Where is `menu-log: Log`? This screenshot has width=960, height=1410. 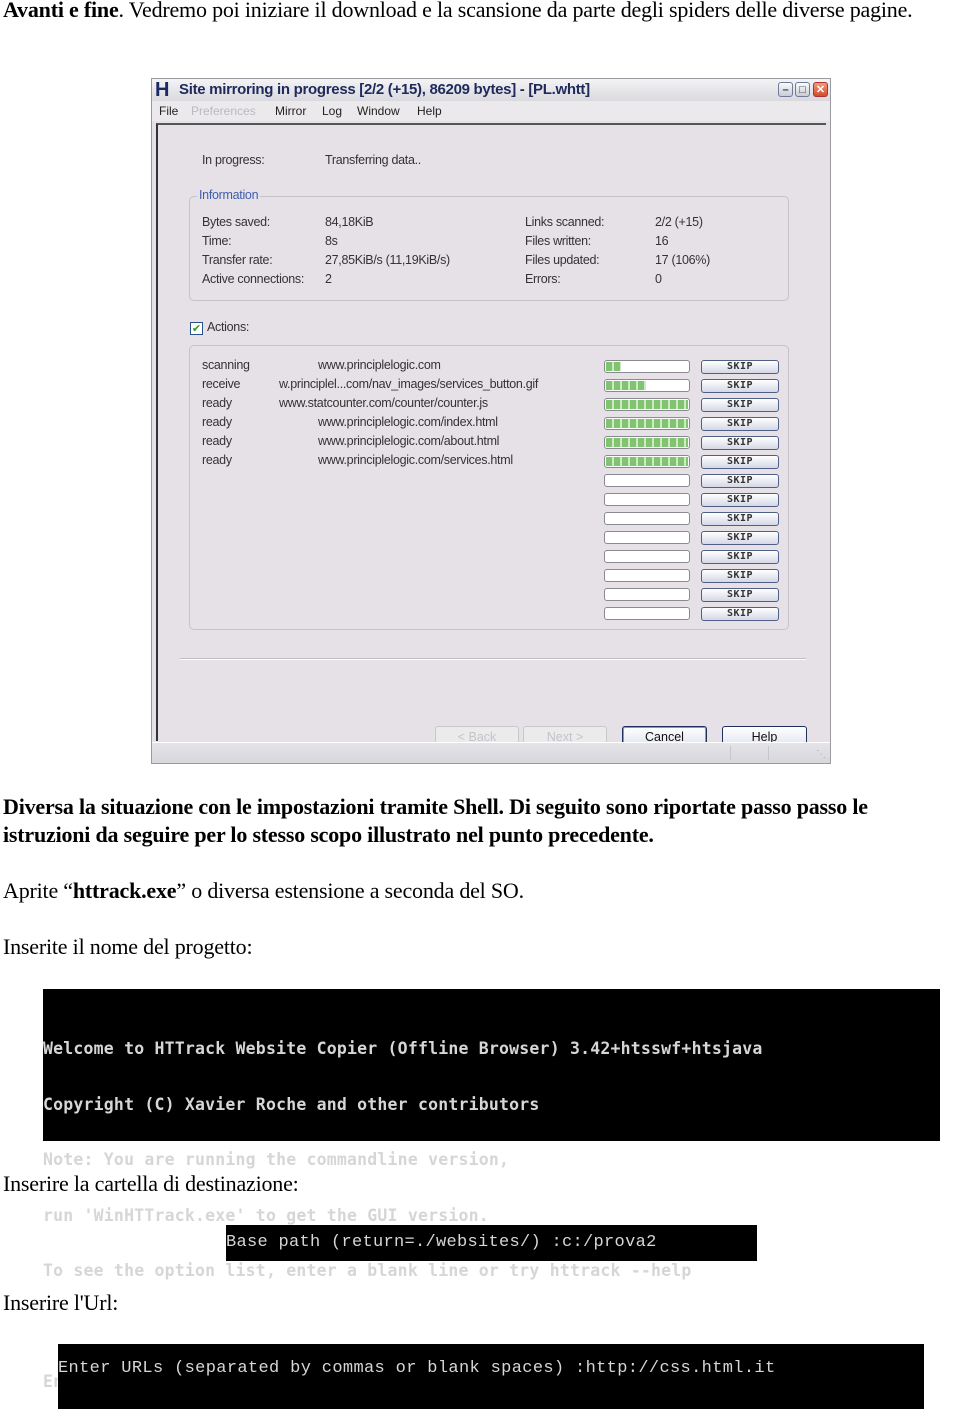
menu-log: Log is located at coordinates (332, 111).